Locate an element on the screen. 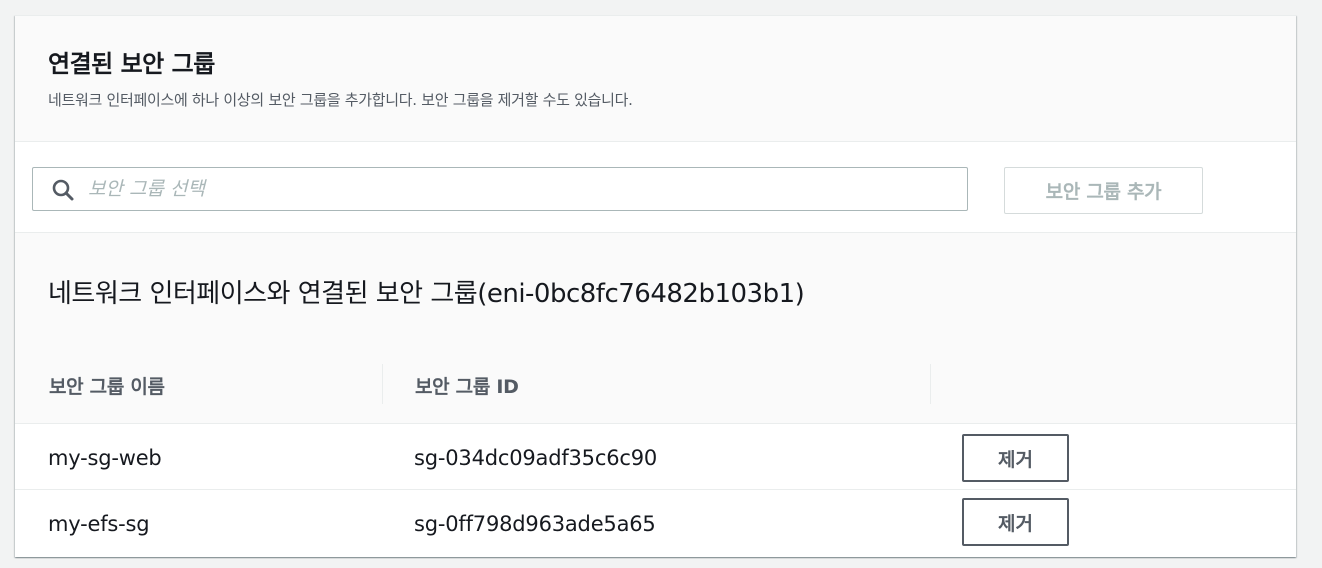 The width and height of the screenshot is (1322, 568). column-header-name: 보안 그룹 이름 is located at coordinates (107, 385).